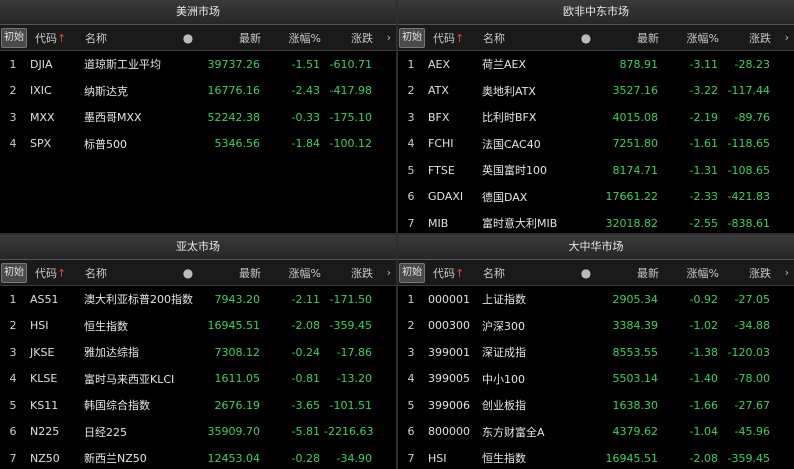 This screenshot has width=794, height=469. I want to click on table-row: 1 DJIA 道琼斯工业平均 39737.26 -1.51 -610.71, so click(198, 64).